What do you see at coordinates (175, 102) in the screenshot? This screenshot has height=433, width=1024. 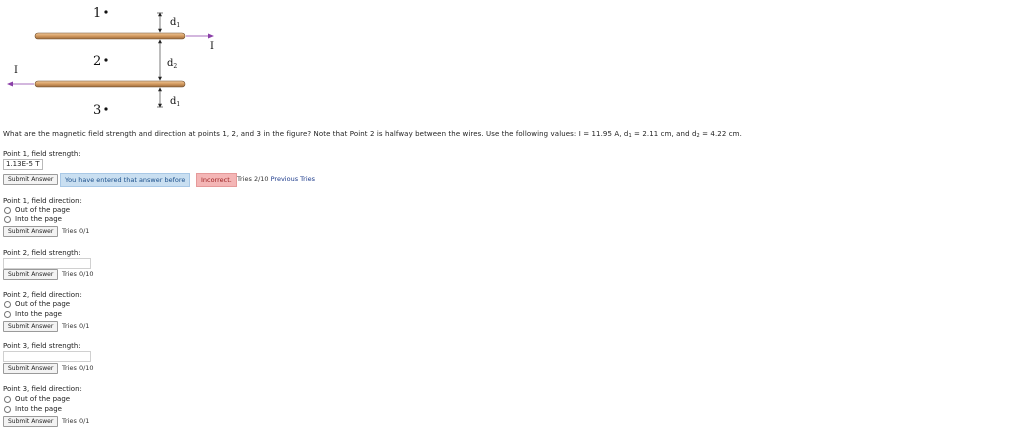 I see `d1-bottom-label: d1` at bounding box center [175, 102].